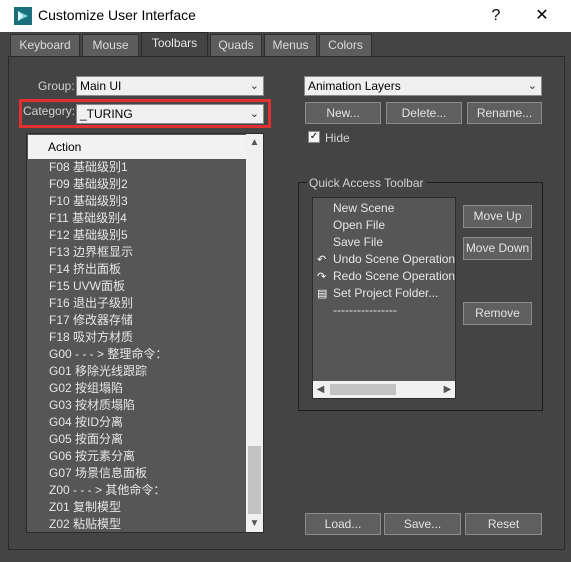 This screenshot has width=571, height=562. I want to click on list-item: F15 UVW面板, so click(87, 286).